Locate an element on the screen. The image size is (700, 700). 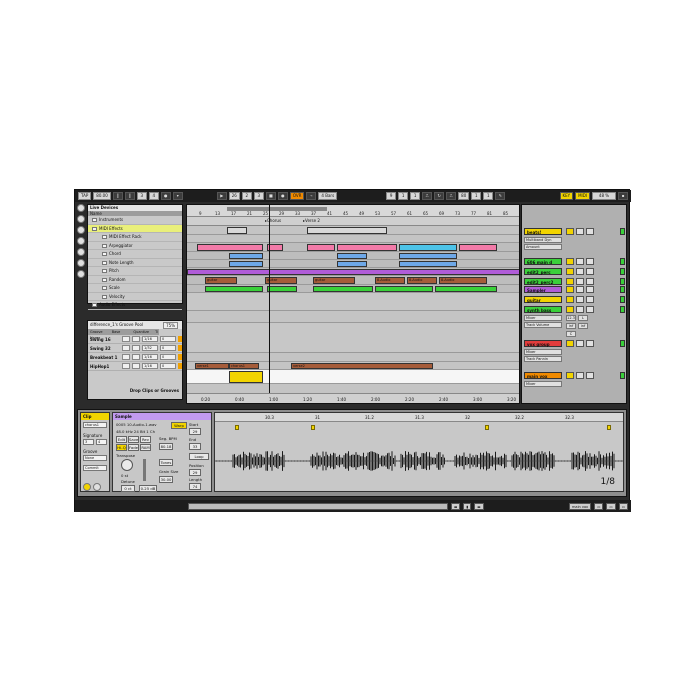
signature-denominator: 4 is located at coordinates (153, 196).